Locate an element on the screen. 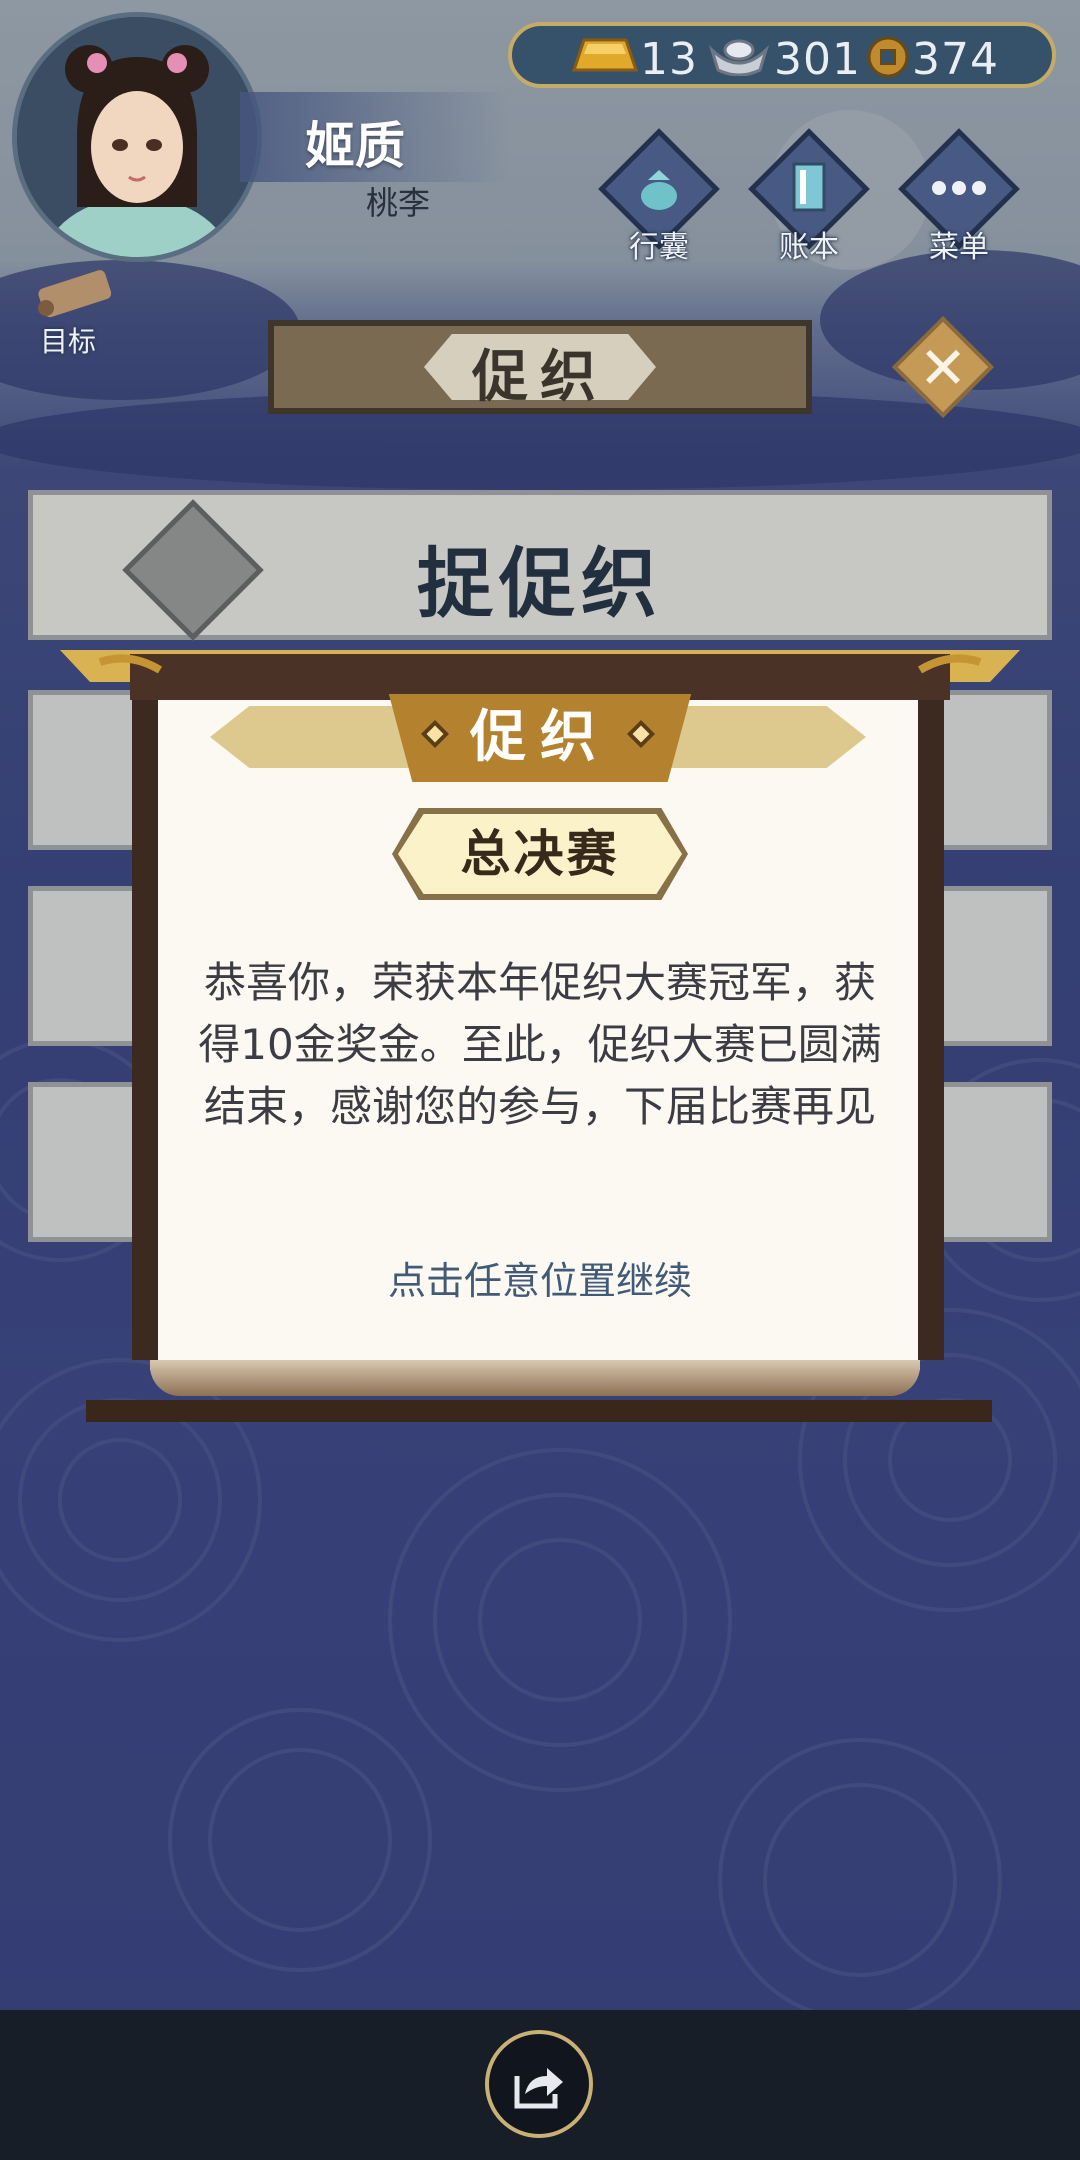  modal-frame-left is located at coordinates (145, 1030).